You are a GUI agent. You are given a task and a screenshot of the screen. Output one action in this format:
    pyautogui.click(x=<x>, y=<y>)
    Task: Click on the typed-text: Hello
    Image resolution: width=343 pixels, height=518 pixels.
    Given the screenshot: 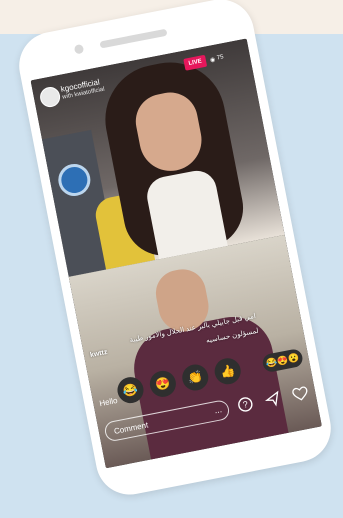 What is the action you would take?
    pyautogui.click(x=108, y=402)
    